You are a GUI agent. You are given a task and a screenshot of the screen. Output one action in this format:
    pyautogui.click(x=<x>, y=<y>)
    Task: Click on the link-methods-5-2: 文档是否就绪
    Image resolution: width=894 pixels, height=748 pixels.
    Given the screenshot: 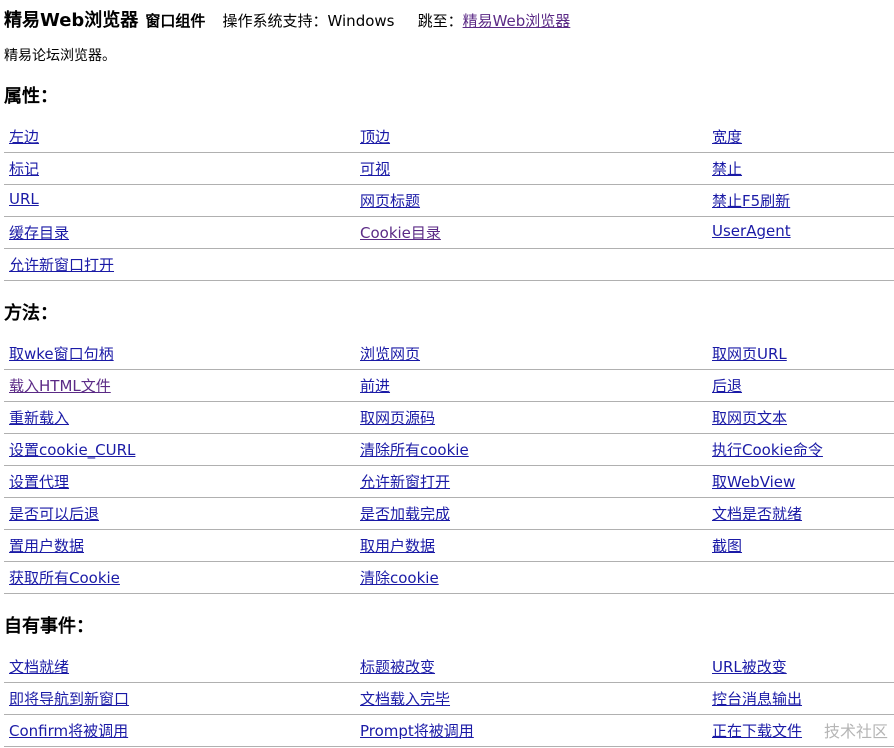 What is the action you would take?
    pyautogui.click(x=757, y=513)
    